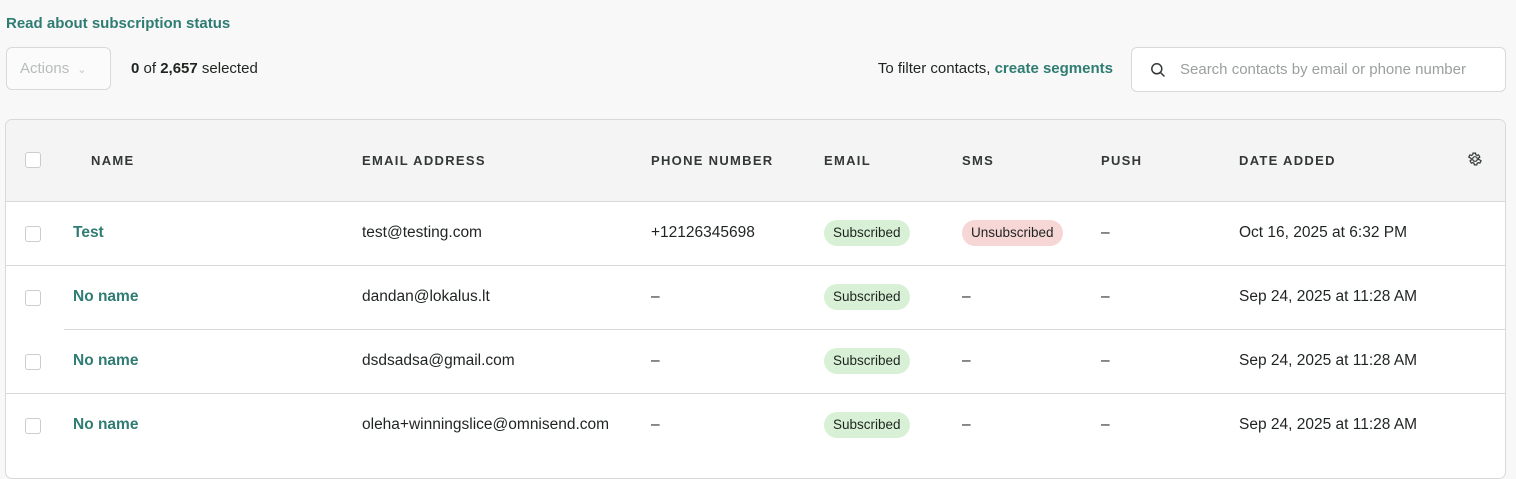 The image size is (1516, 479). What do you see at coordinates (1323, 232) in the screenshot?
I see `date-added: Oct 16, 2025 at 6:32 PM` at bounding box center [1323, 232].